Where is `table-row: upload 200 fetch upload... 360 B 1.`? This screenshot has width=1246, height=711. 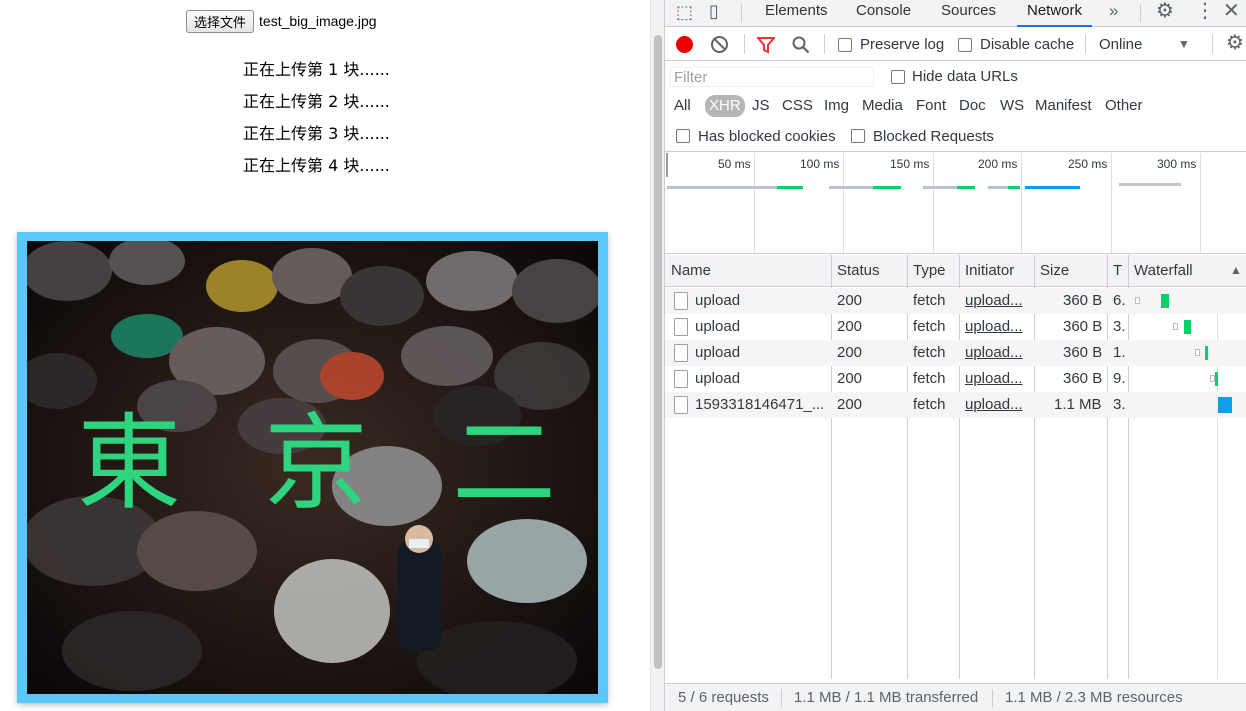 table-row: upload 200 fetch upload... 360 B 1. is located at coordinates (955, 353).